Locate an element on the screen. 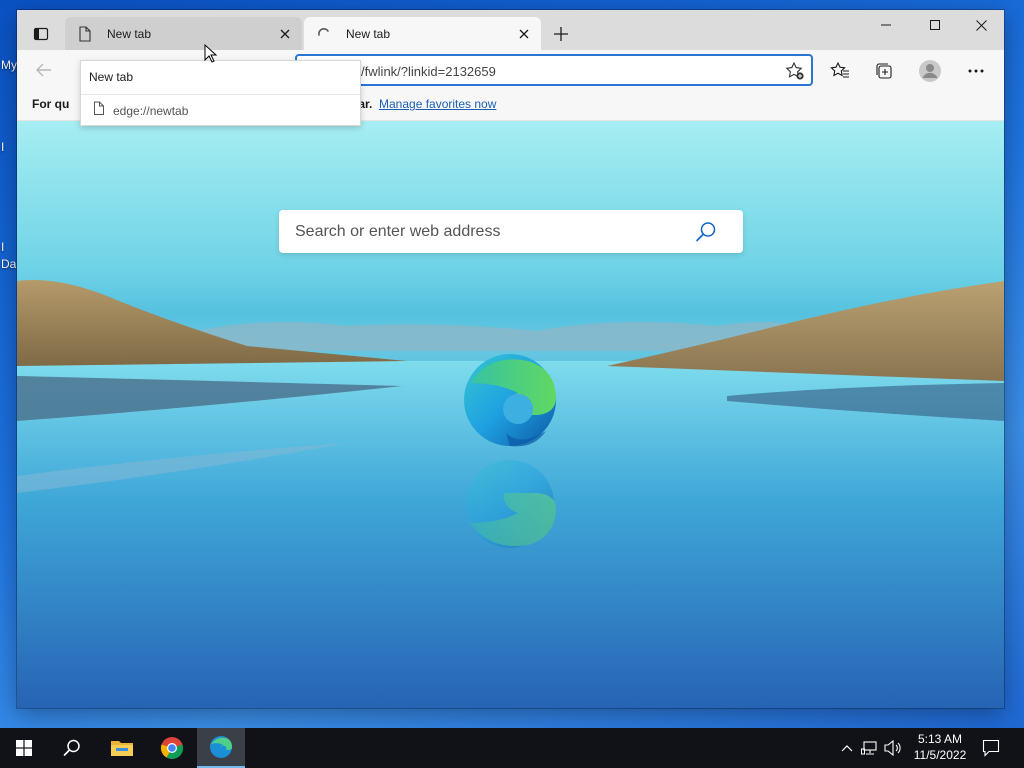 Image resolution: width=1024 pixels, height=768 pixels. back-button is located at coordinates (44, 70).